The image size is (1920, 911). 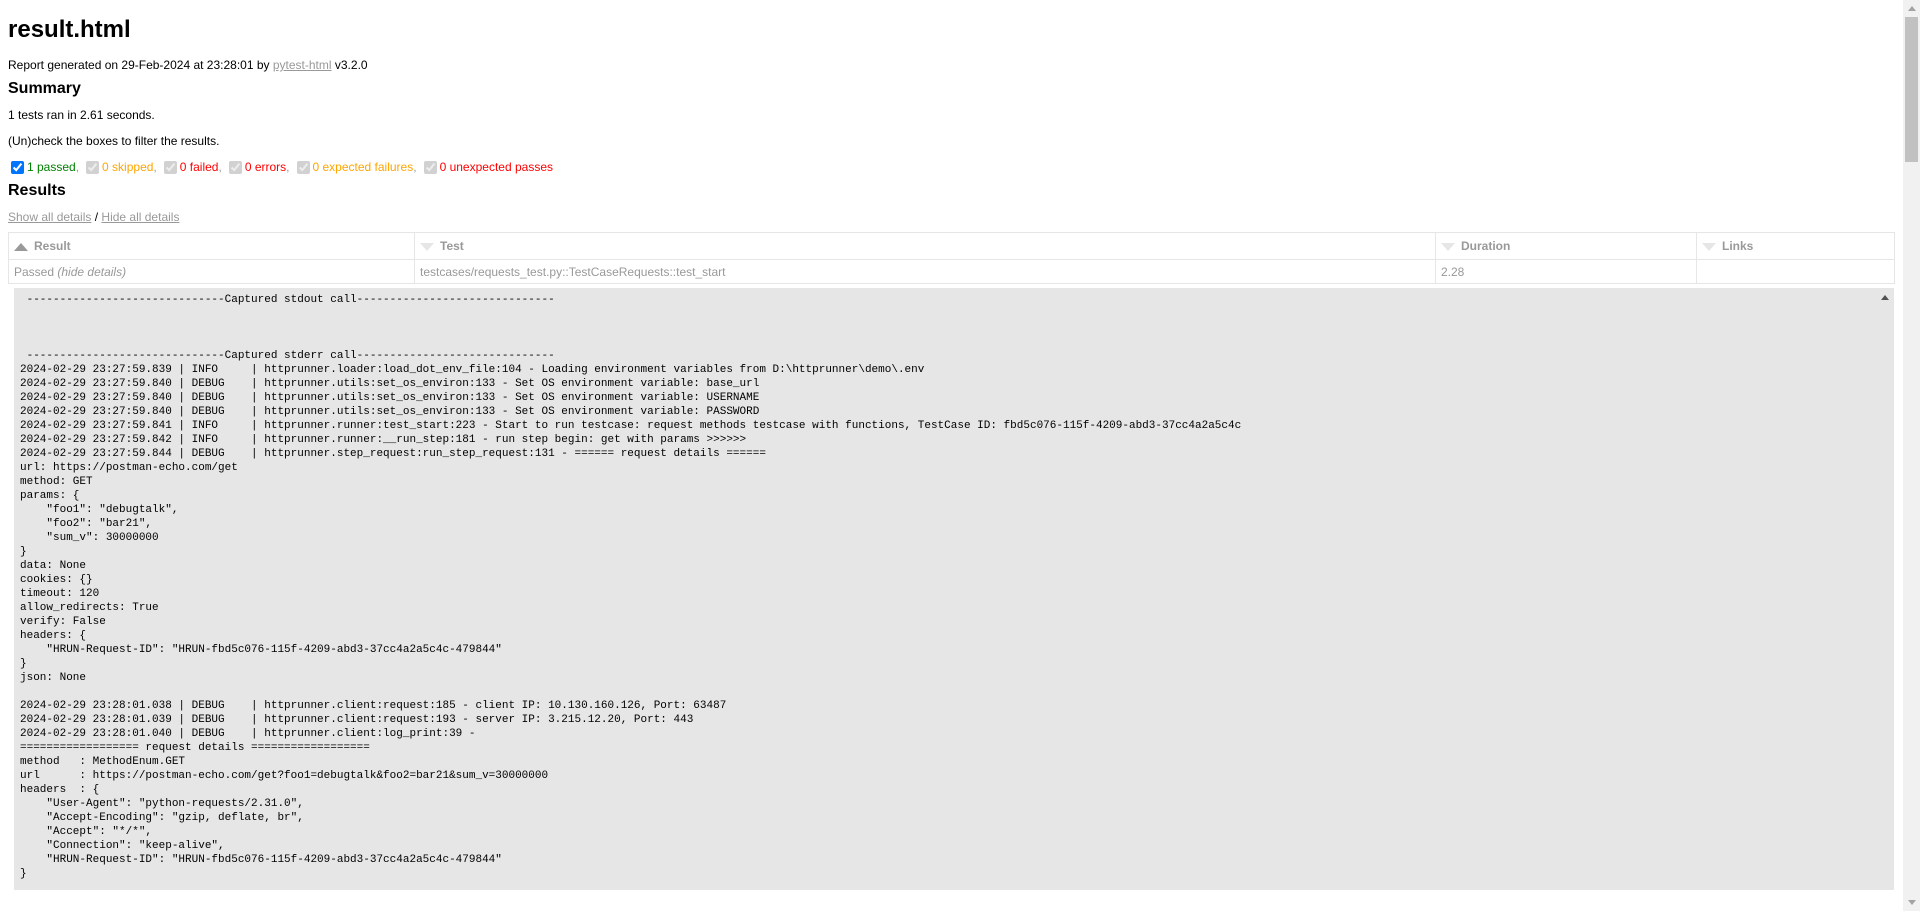 What do you see at coordinates (302, 65) in the screenshot?
I see `pytest-html-link: pytest-html` at bounding box center [302, 65].